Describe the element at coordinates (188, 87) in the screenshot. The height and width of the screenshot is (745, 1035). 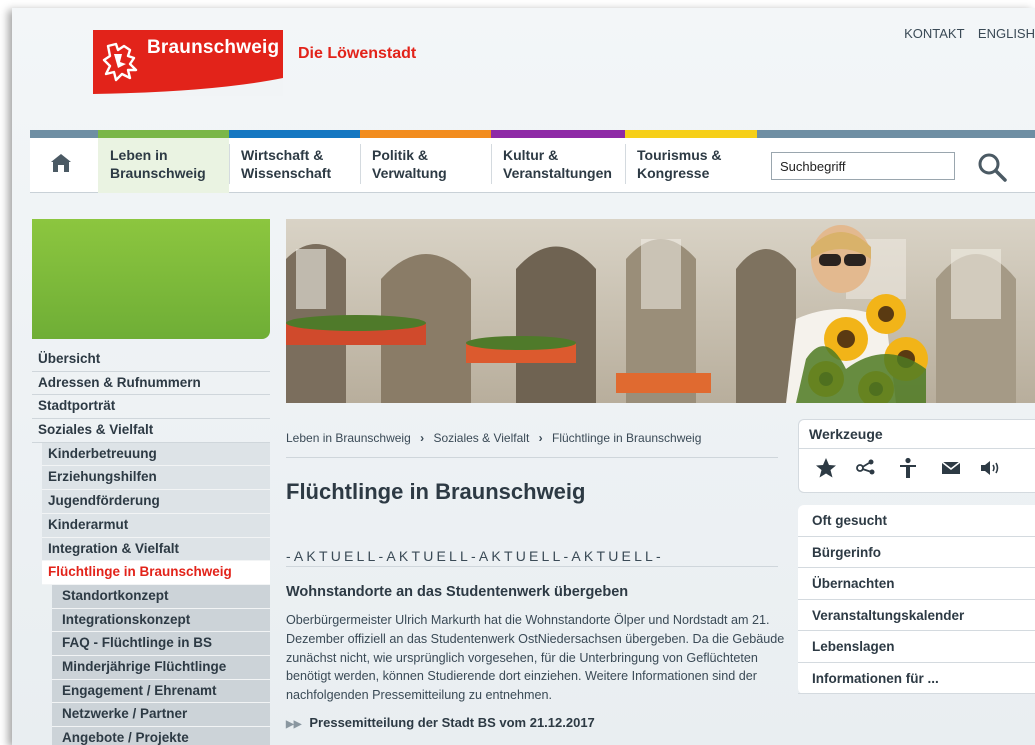
I see `logo-swoosh` at that location.